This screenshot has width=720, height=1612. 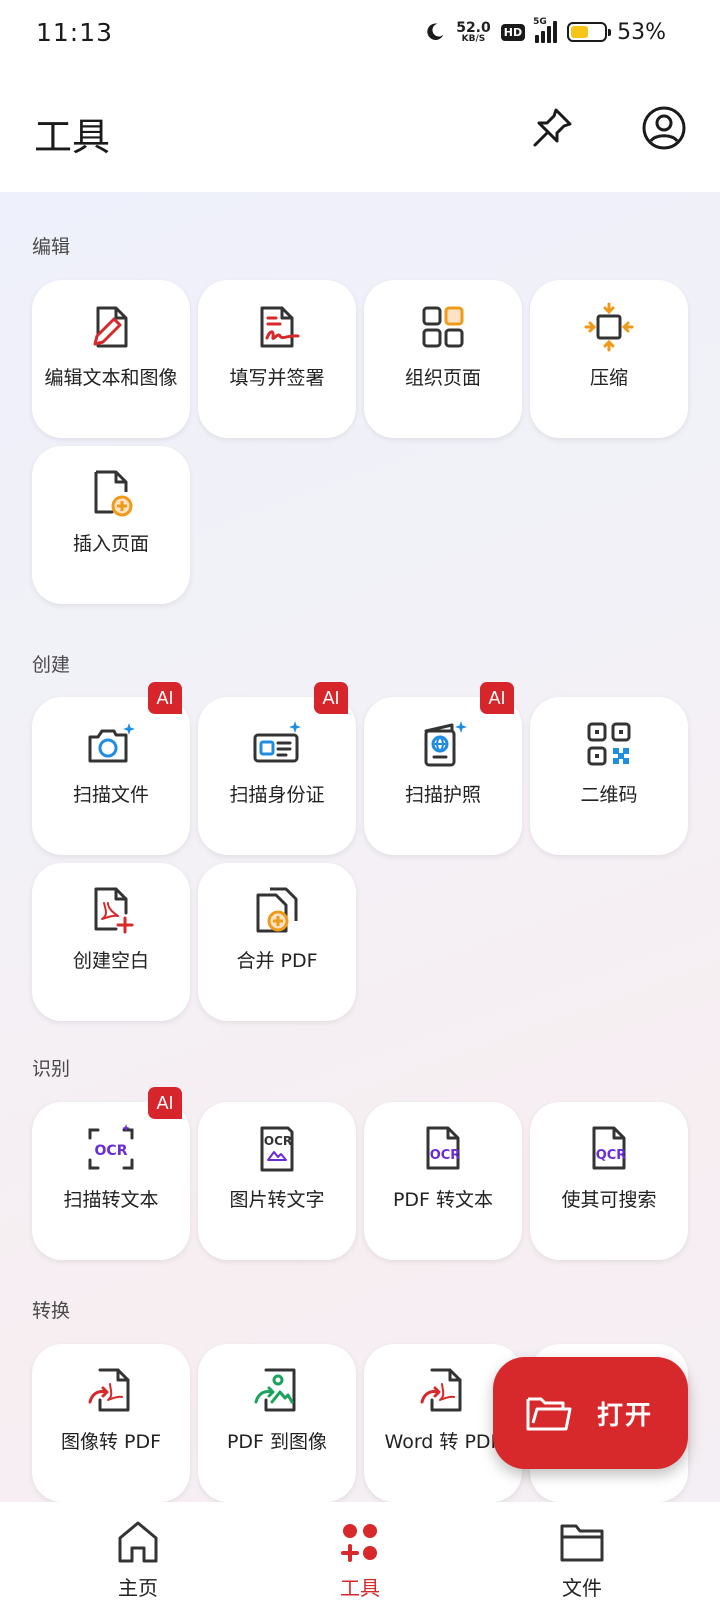 What do you see at coordinates (609, 327) in the screenshot?
I see `compress-icon` at bounding box center [609, 327].